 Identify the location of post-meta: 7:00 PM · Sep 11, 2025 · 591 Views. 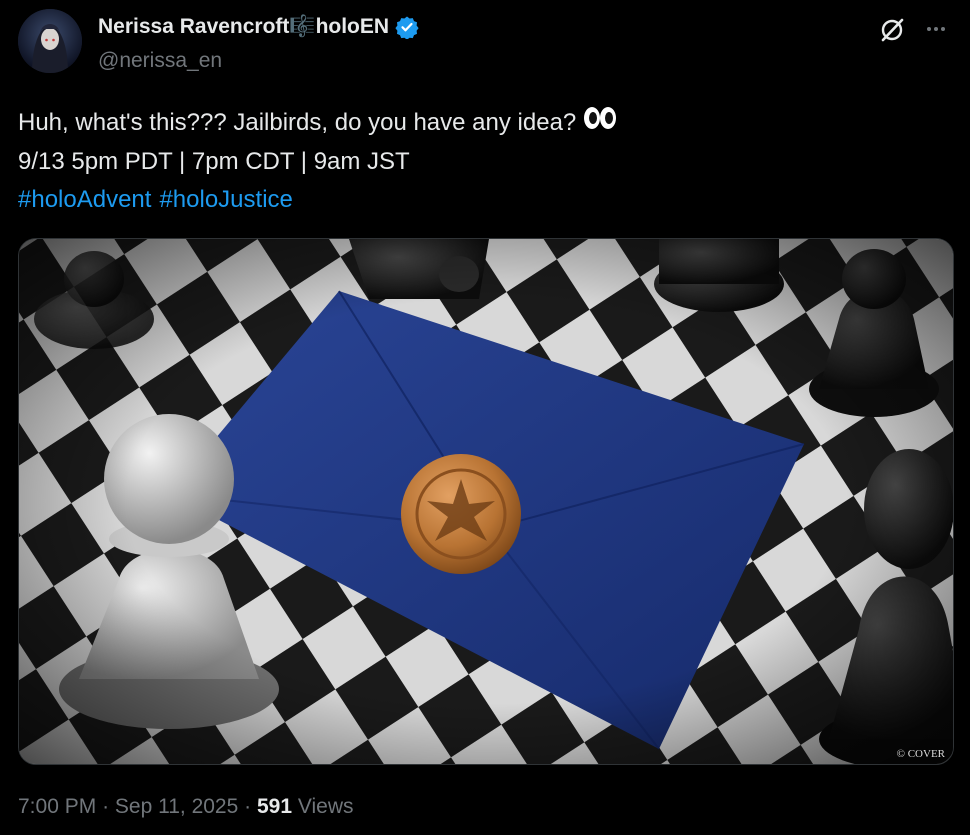
(186, 807).